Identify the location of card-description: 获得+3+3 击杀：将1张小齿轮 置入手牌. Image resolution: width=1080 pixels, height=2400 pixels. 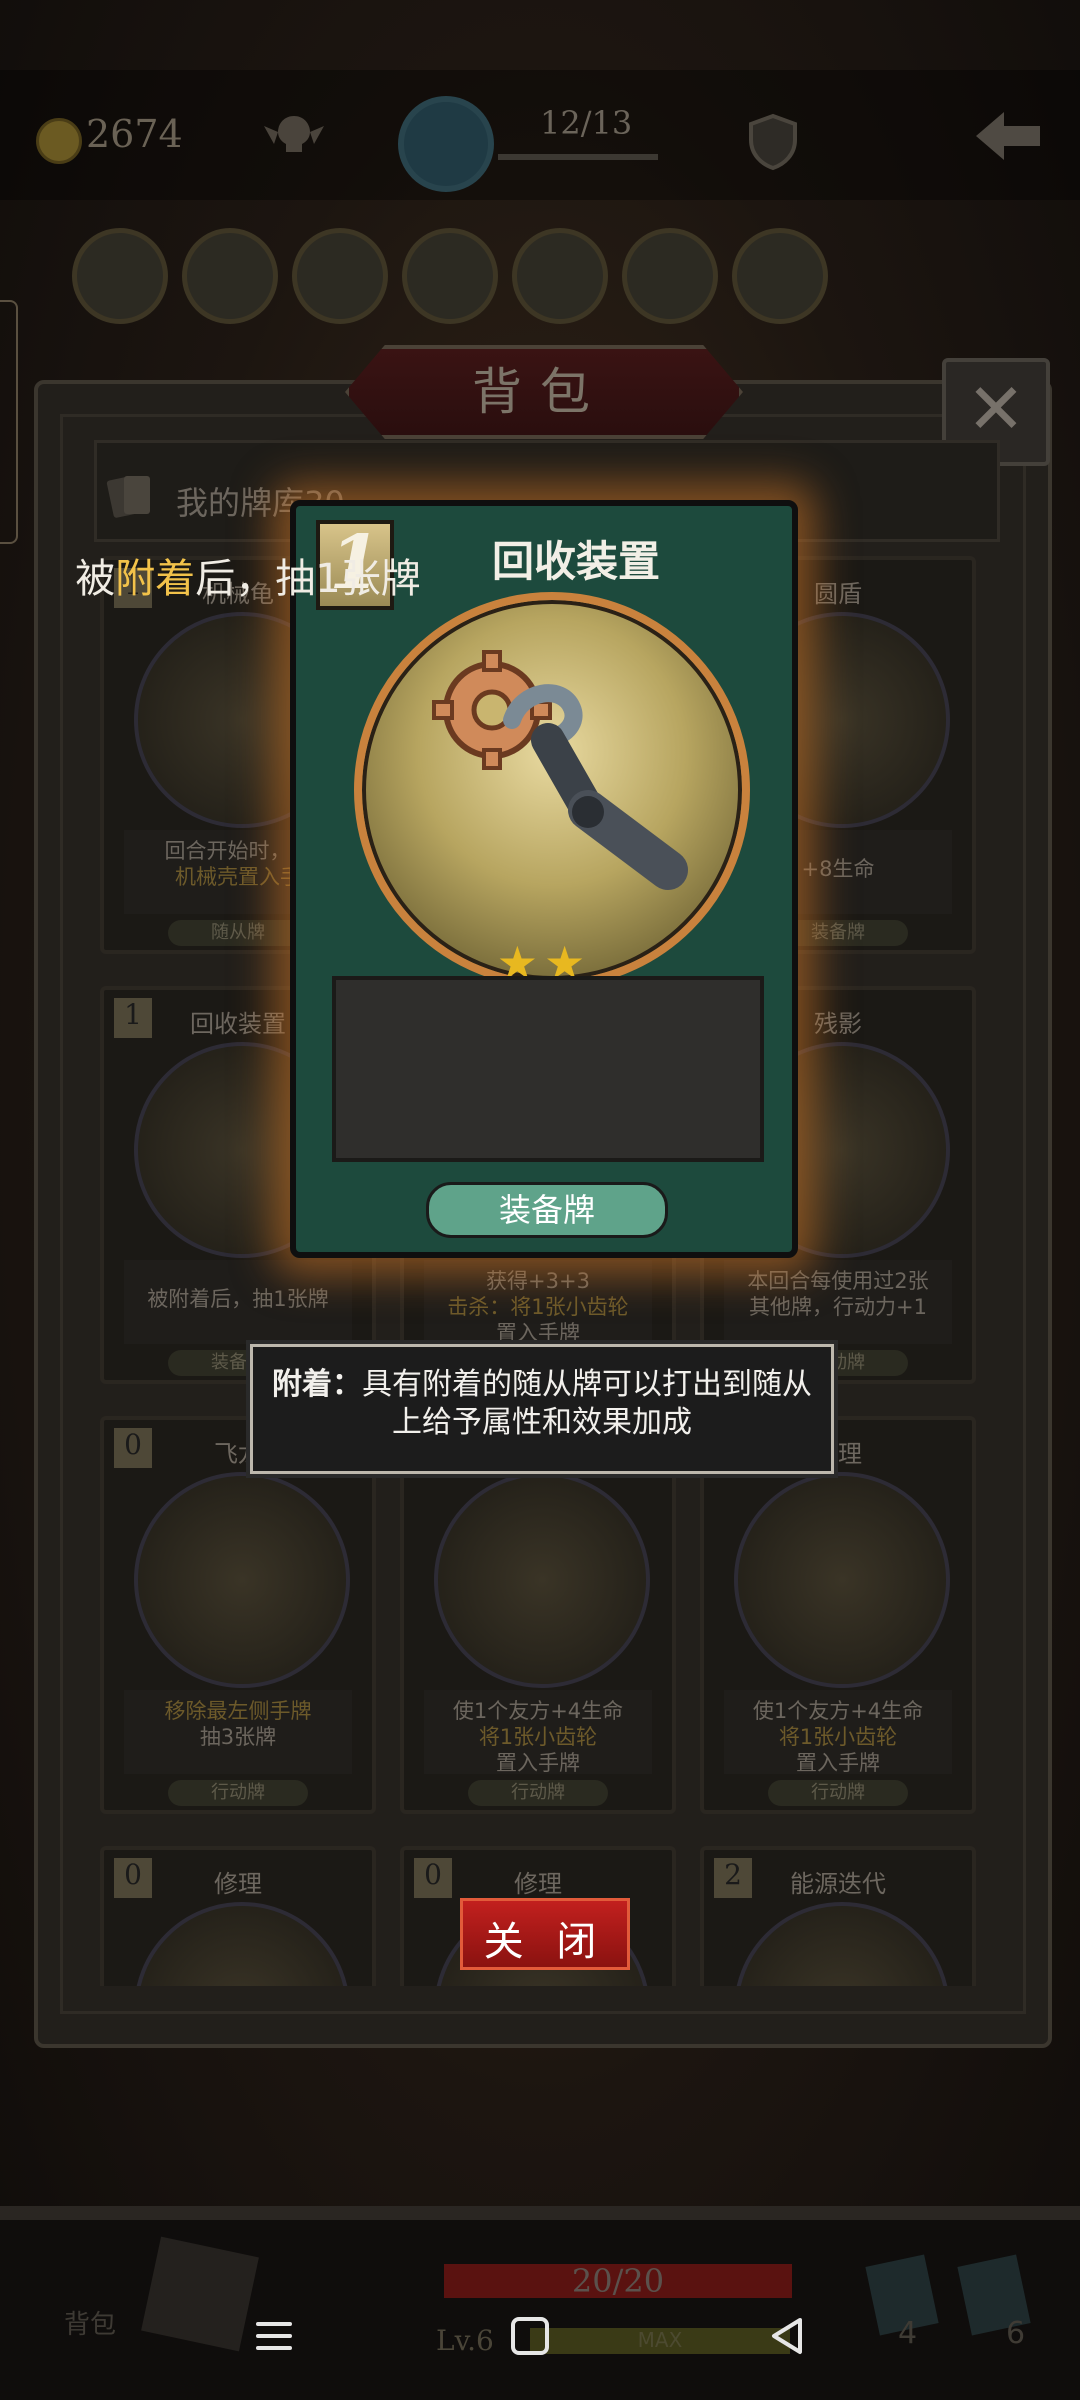
(538, 1302).